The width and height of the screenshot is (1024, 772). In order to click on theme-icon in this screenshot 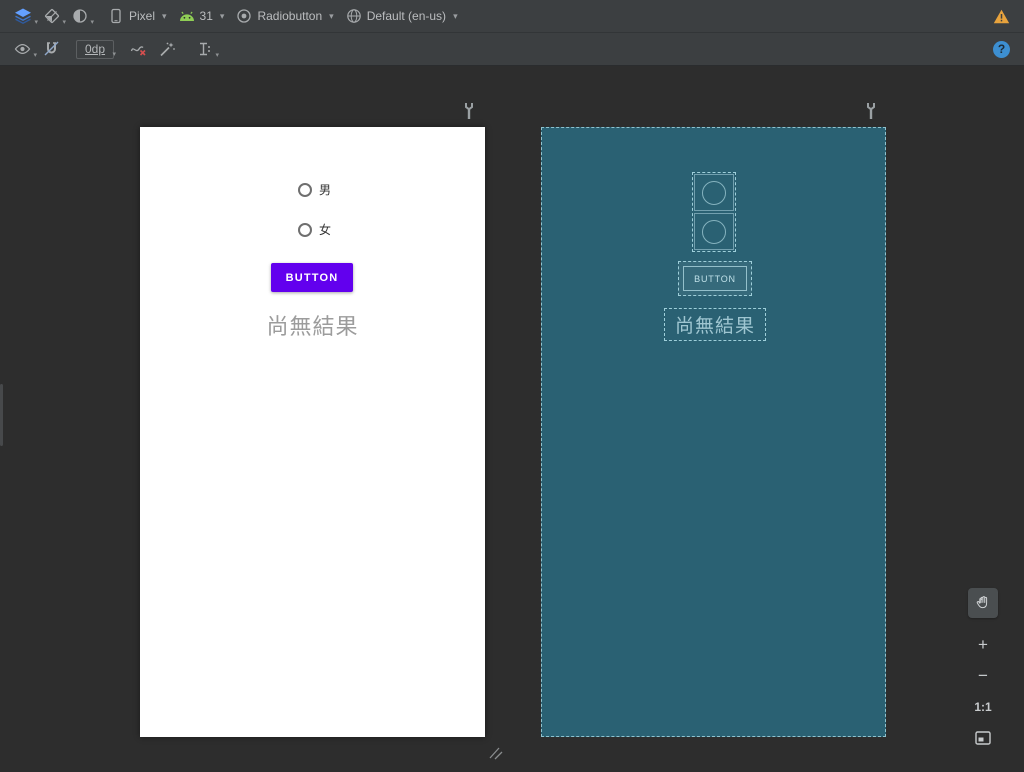, I will do `click(244, 16)`.